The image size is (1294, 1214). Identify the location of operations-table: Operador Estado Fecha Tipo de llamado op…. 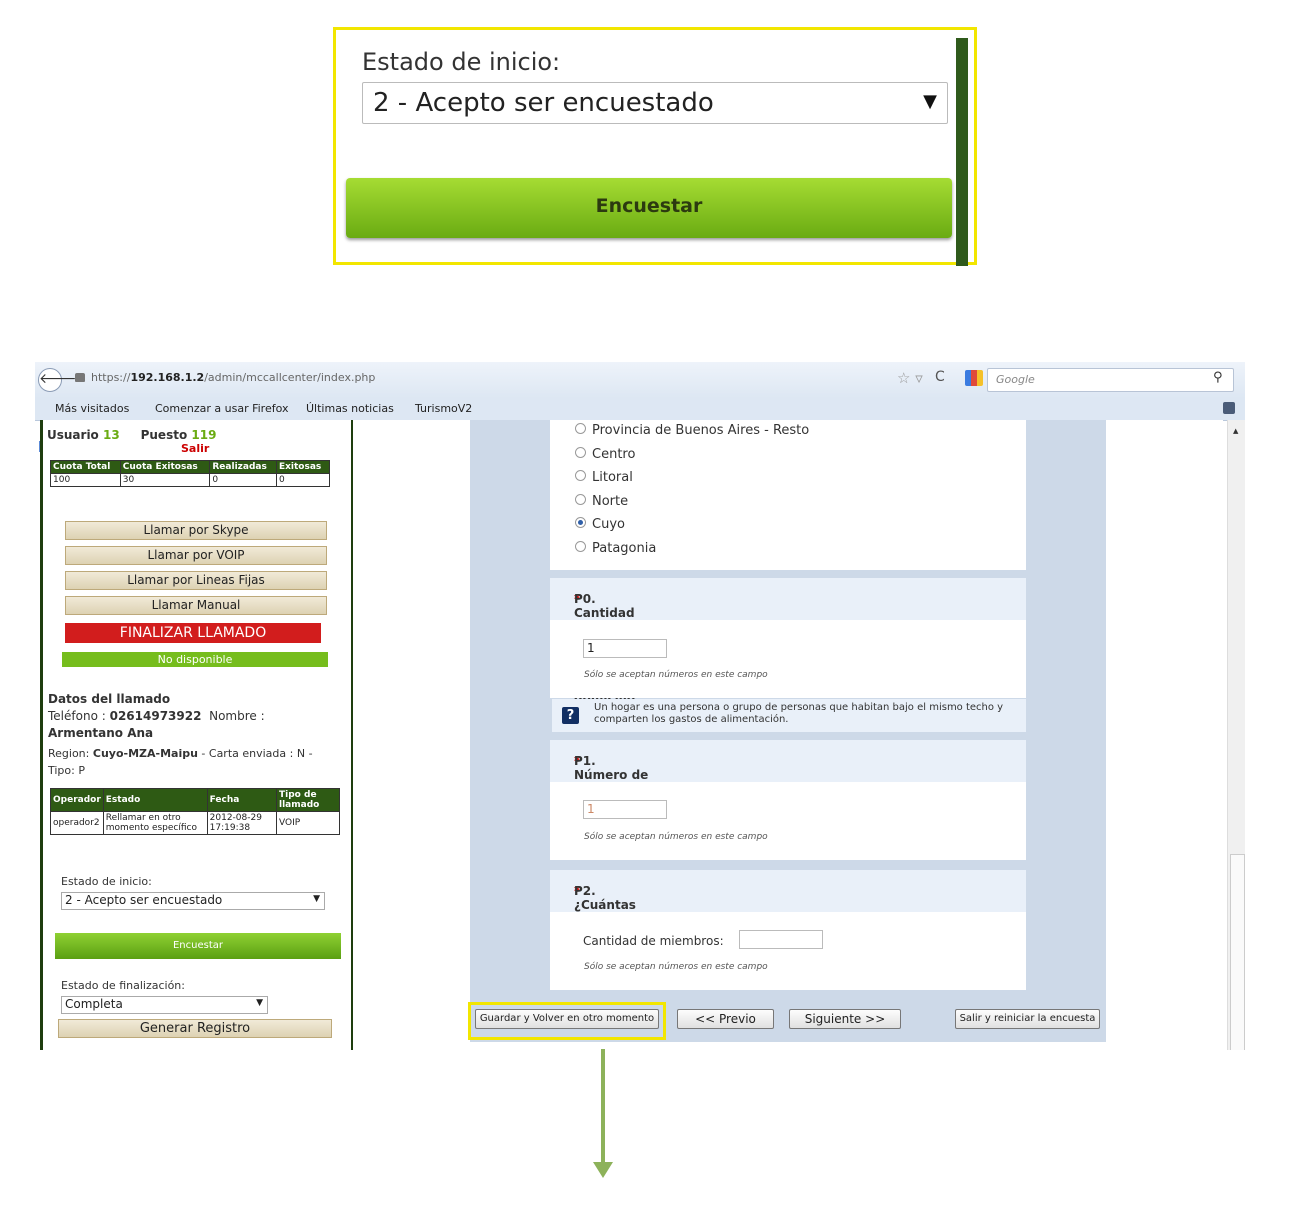
(195, 811).